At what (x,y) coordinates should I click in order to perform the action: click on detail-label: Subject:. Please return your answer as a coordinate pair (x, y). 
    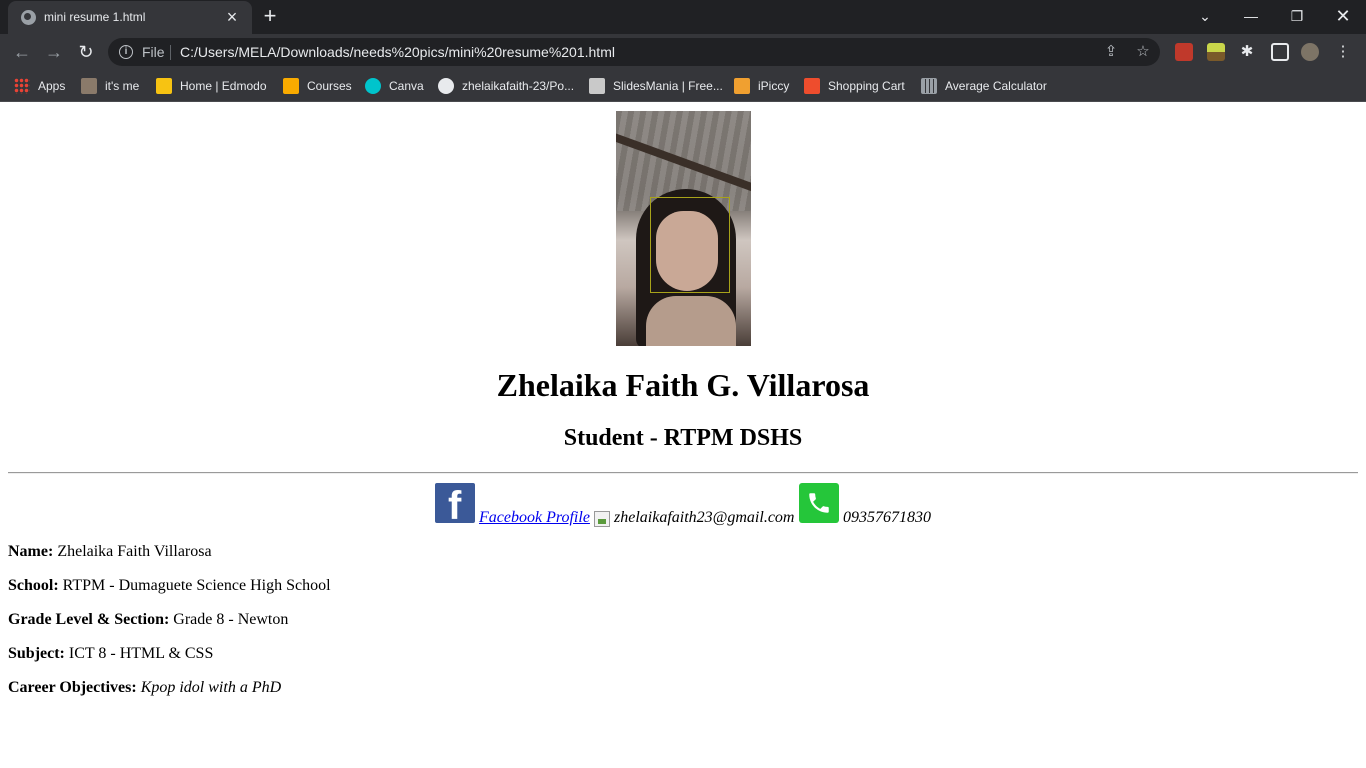
    Looking at the image, I should click on (36, 653).